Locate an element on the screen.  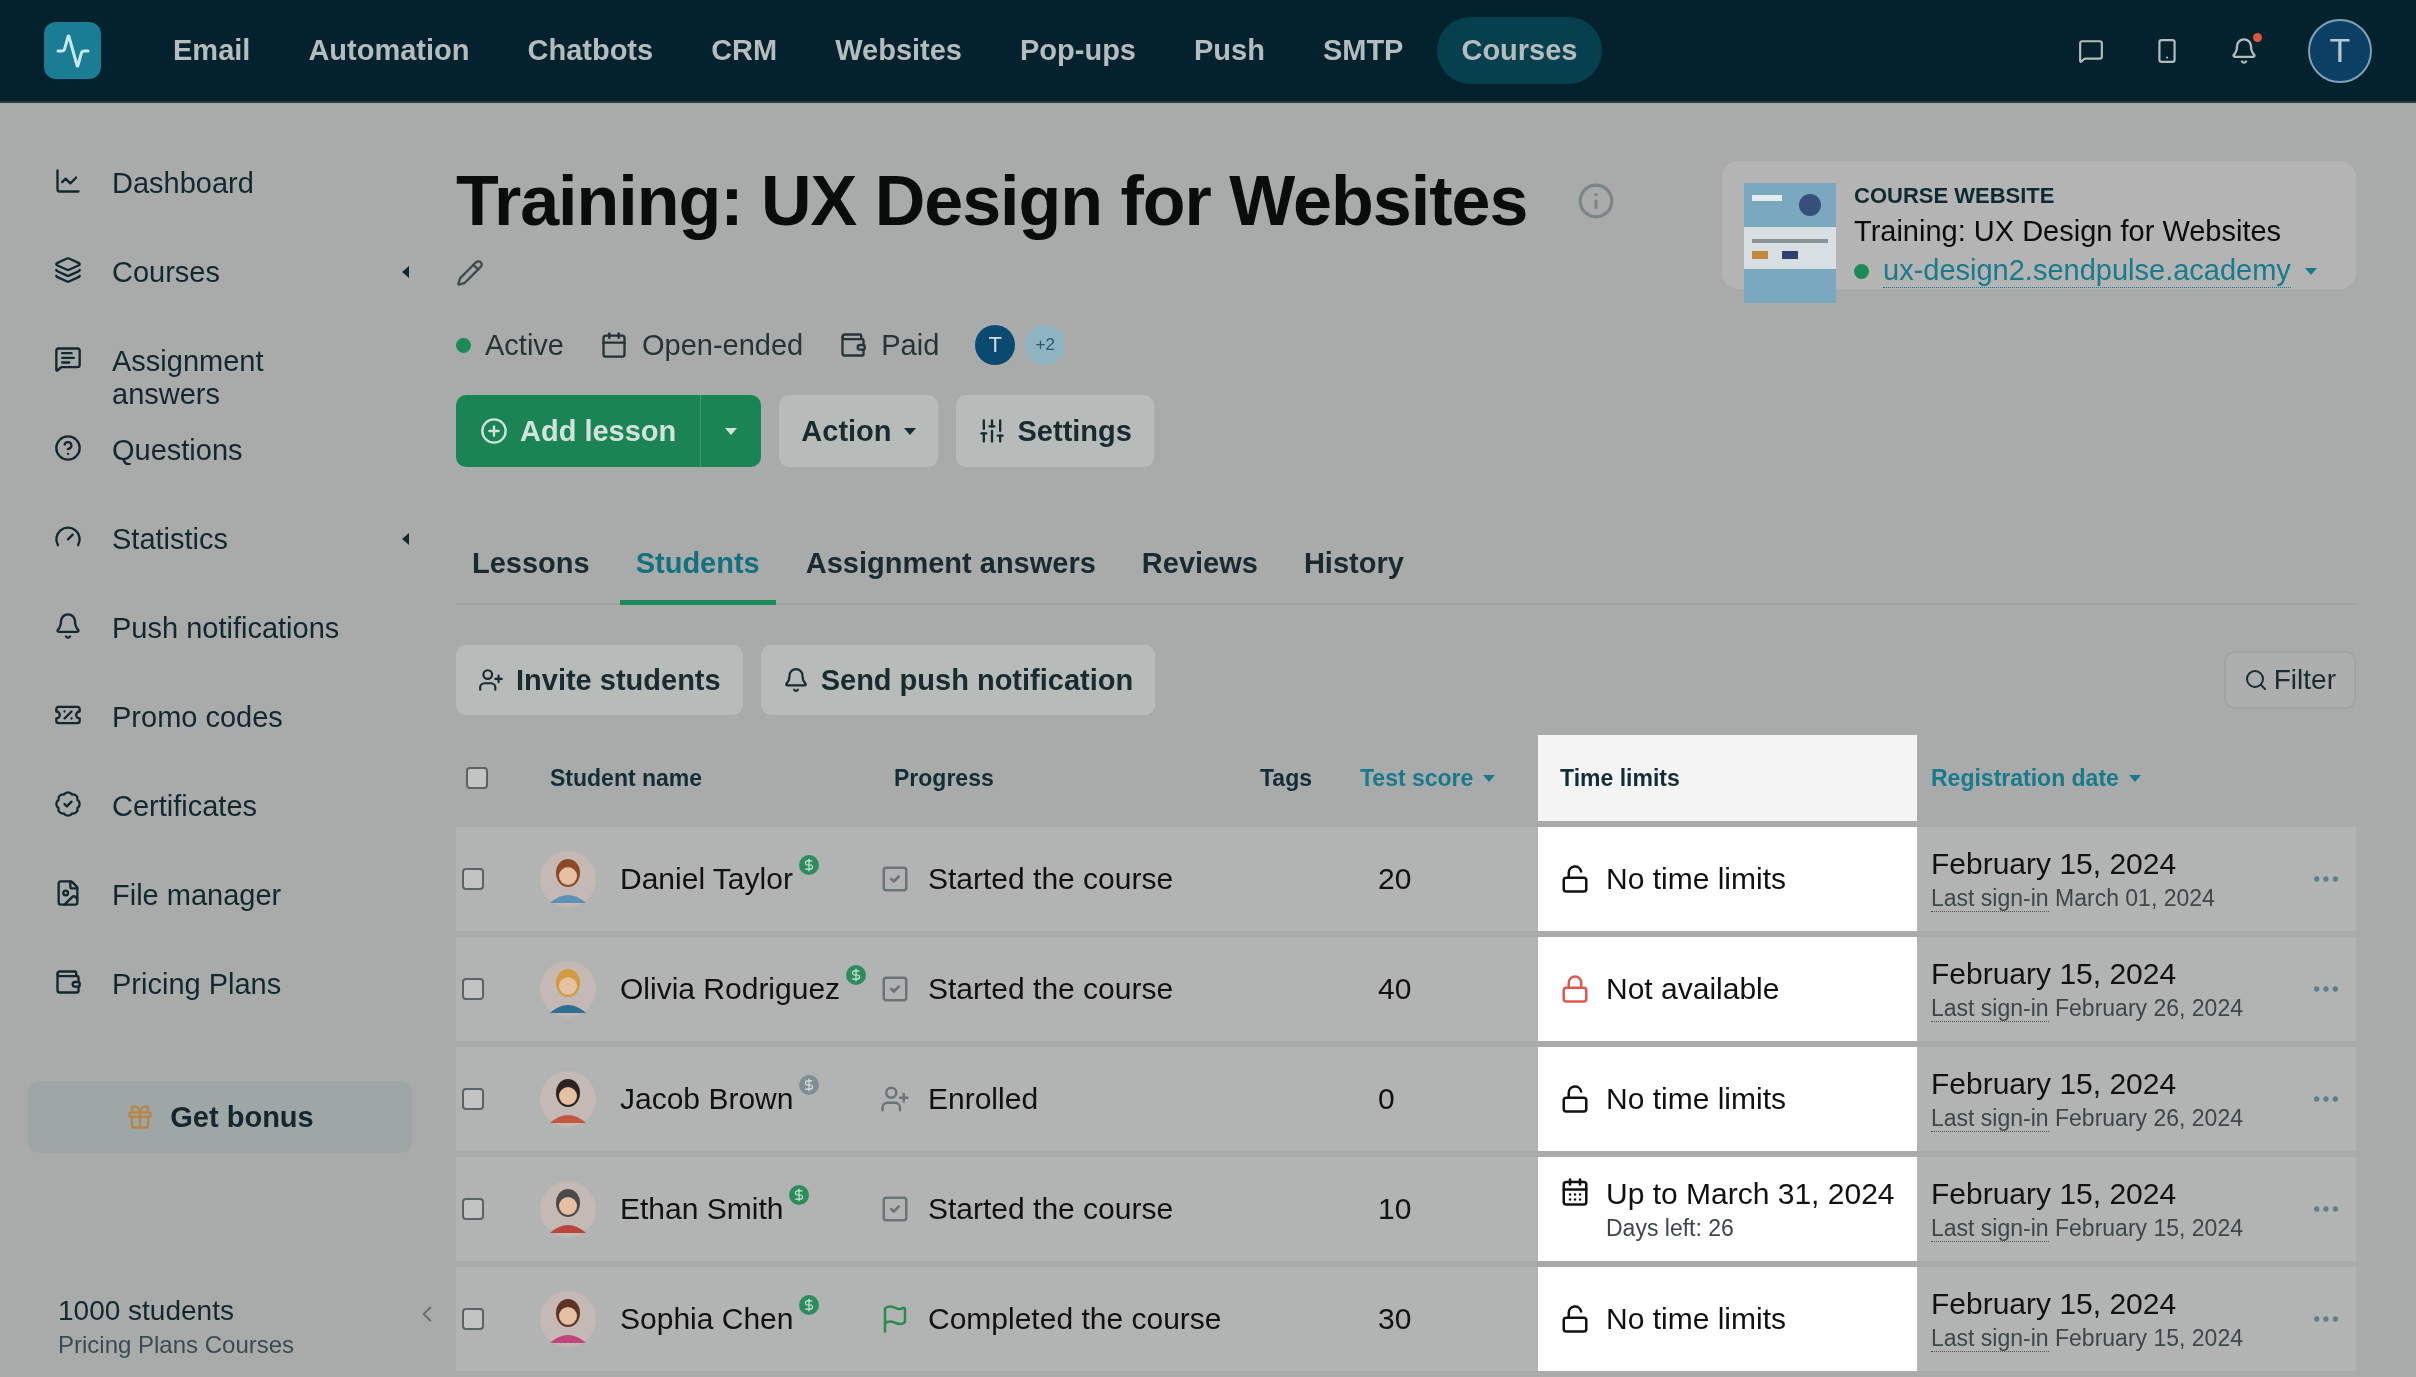
student-name: Sophia Chen is located at coordinates (707, 1319).